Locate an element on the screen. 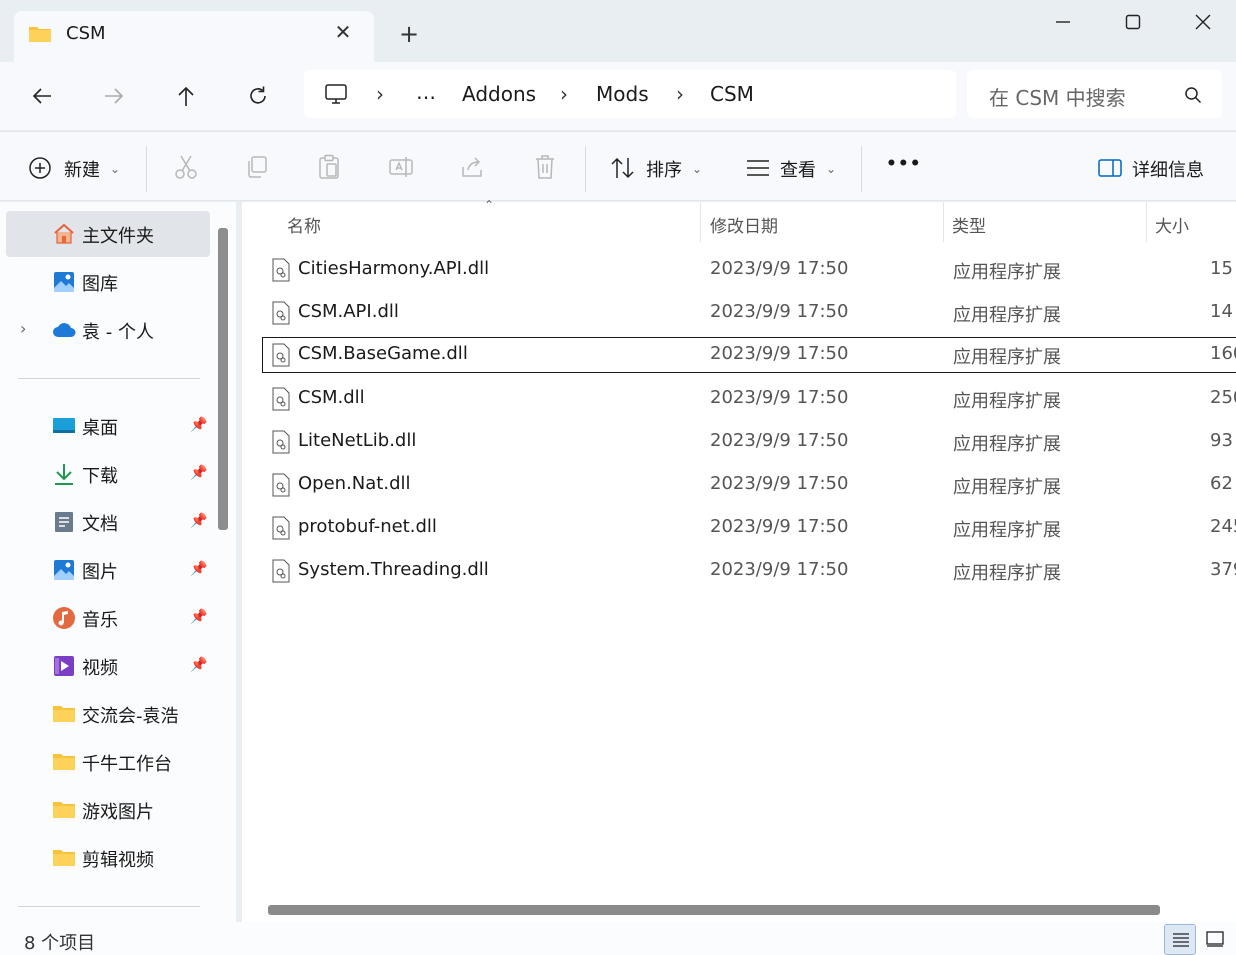 The height and width of the screenshot is (955, 1236). close-icon is located at coordinates (1203, 22).